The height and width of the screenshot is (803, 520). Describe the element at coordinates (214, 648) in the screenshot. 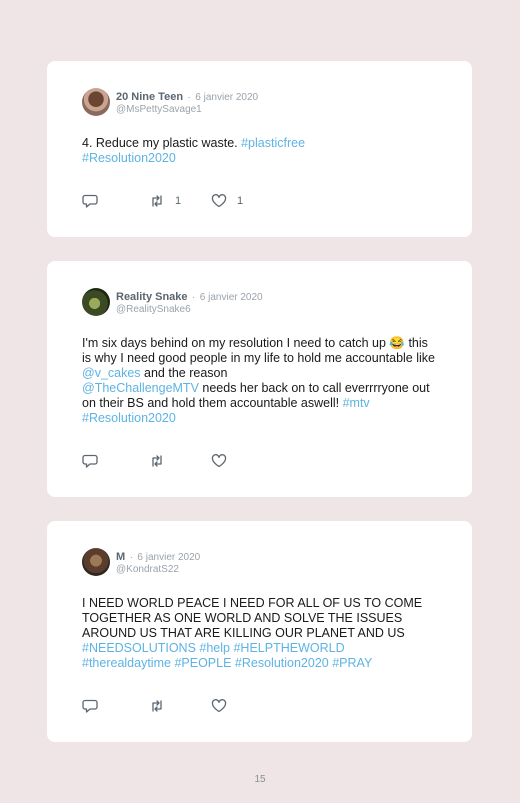

I see `hashtag-link: #help` at that location.